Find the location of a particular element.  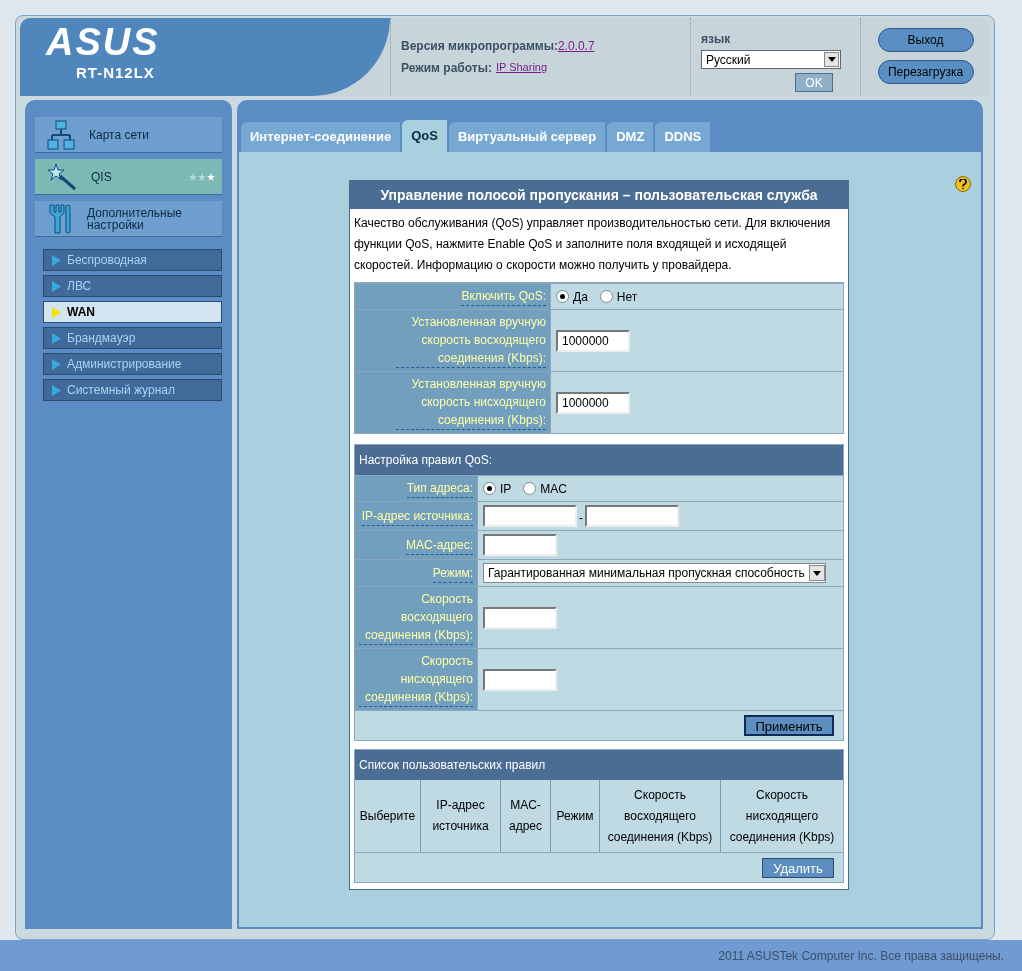

radio-label: IP is located at coordinates (506, 489).